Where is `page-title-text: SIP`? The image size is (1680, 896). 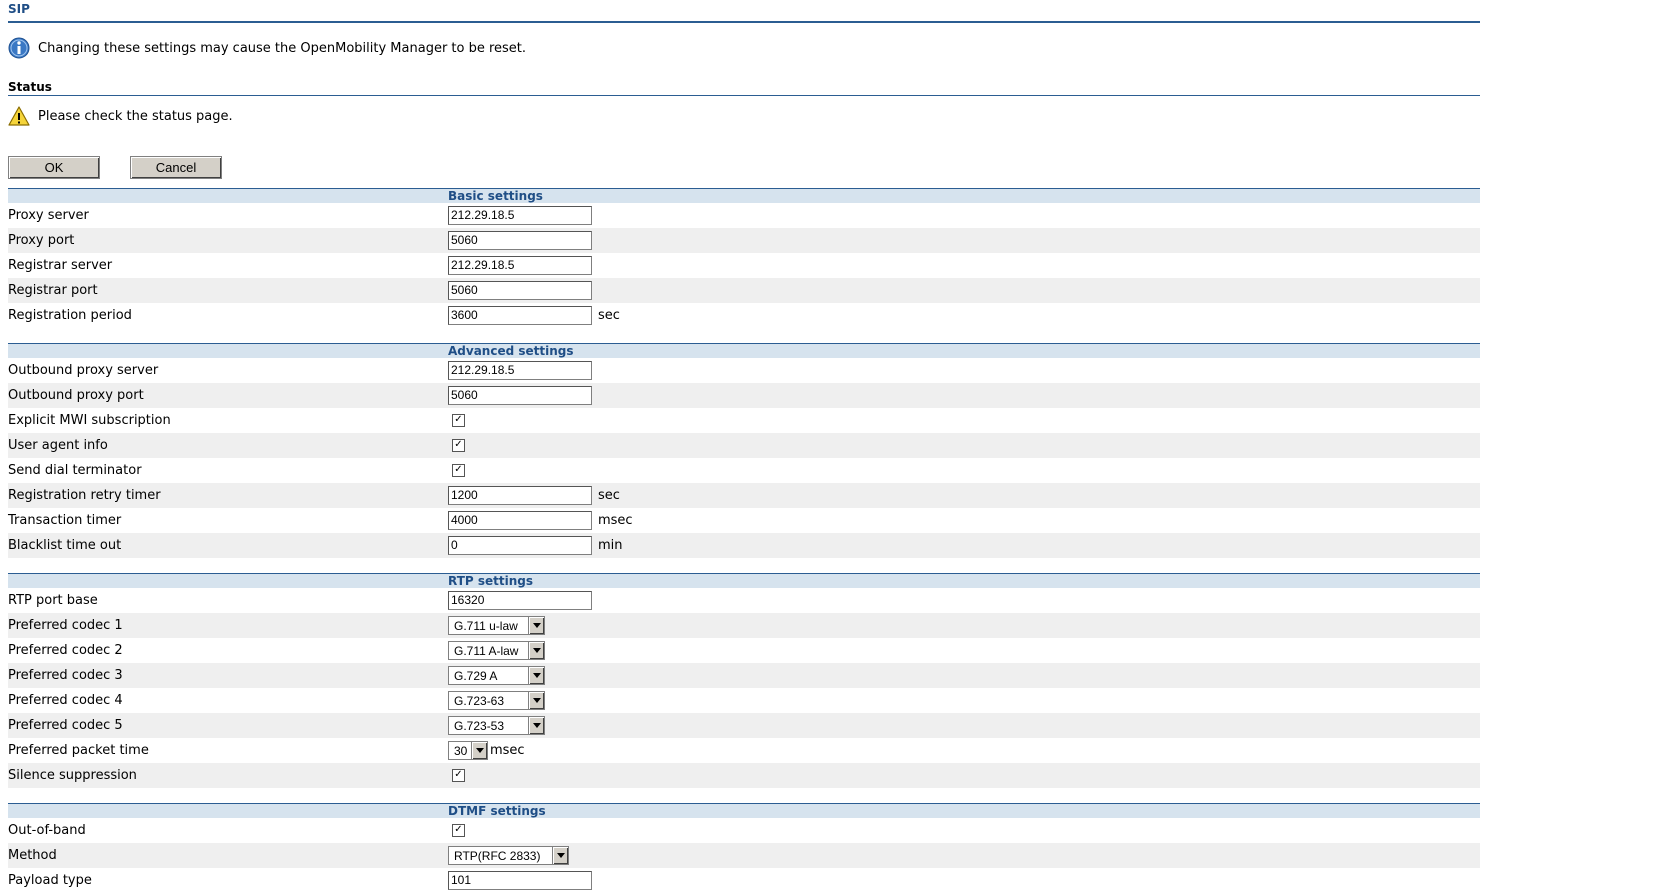
page-title-text: SIP is located at coordinates (19, 9).